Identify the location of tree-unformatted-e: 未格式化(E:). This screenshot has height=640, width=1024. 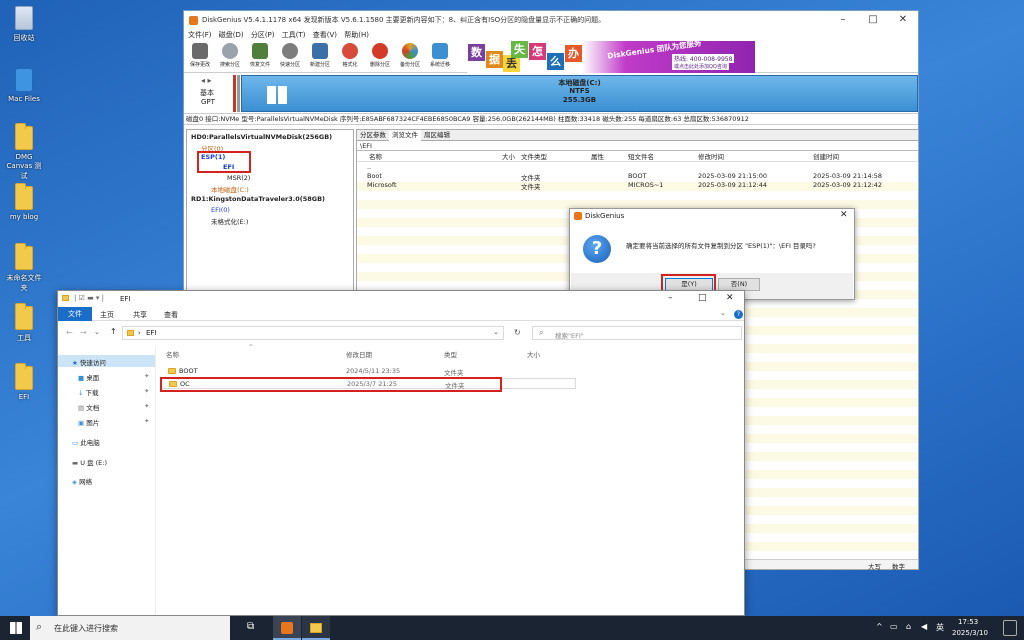
(229, 221).